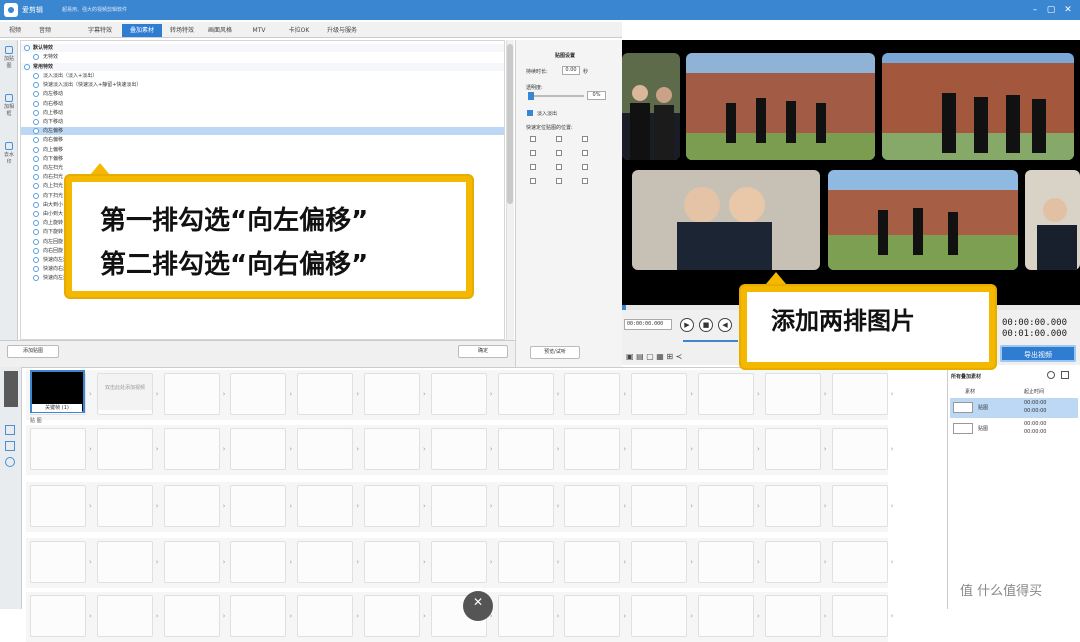  Describe the element at coordinates (1051, 10) in the screenshot. I see `restore-button: ▢` at that location.